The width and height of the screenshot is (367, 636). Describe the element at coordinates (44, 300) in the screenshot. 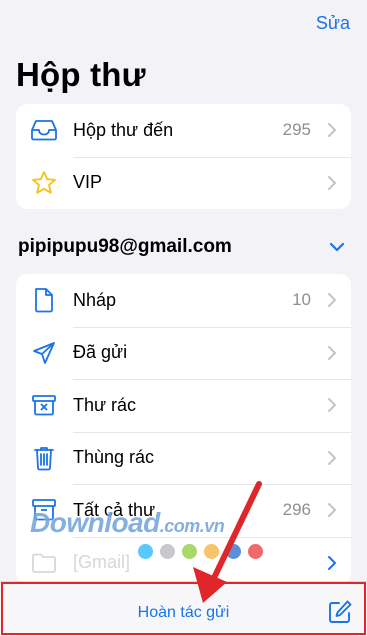

I see `draft-icon` at that location.